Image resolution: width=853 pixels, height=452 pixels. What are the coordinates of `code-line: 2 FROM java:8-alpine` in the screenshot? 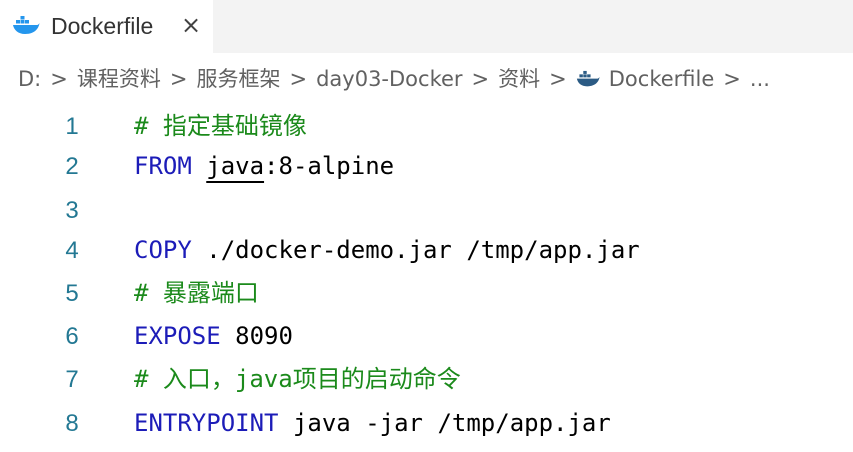 It's located at (426, 166).